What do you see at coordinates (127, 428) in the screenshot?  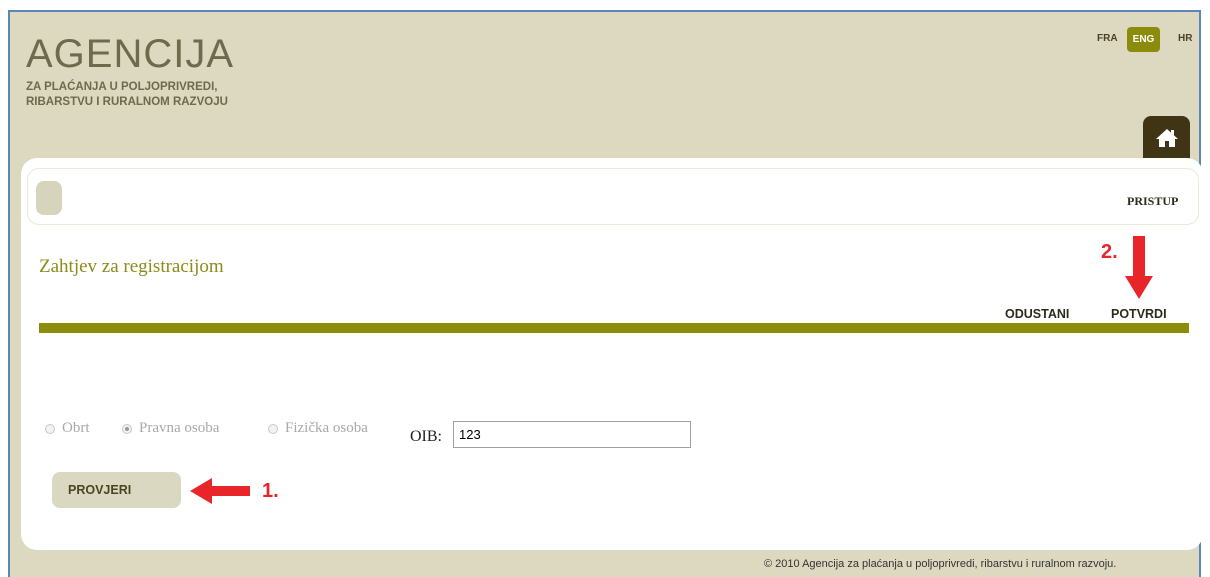 I see `radio-button-selected-icon` at bounding box center [127, 428].